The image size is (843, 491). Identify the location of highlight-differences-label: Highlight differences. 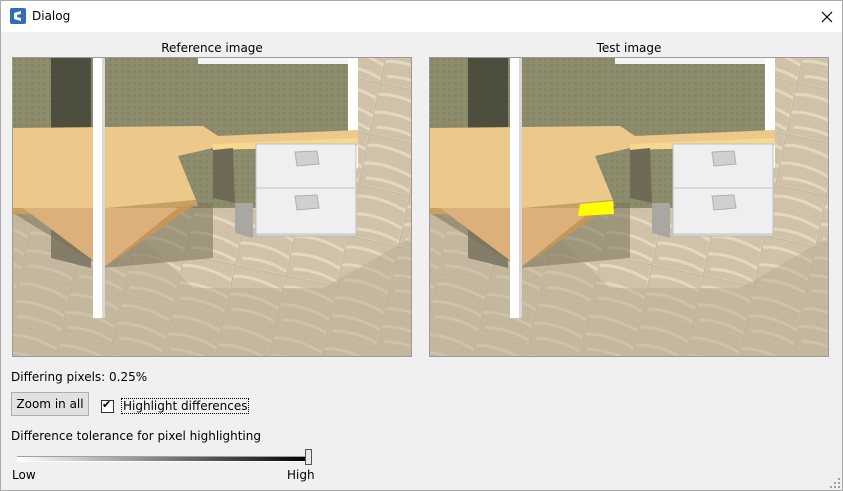
(185, 406).